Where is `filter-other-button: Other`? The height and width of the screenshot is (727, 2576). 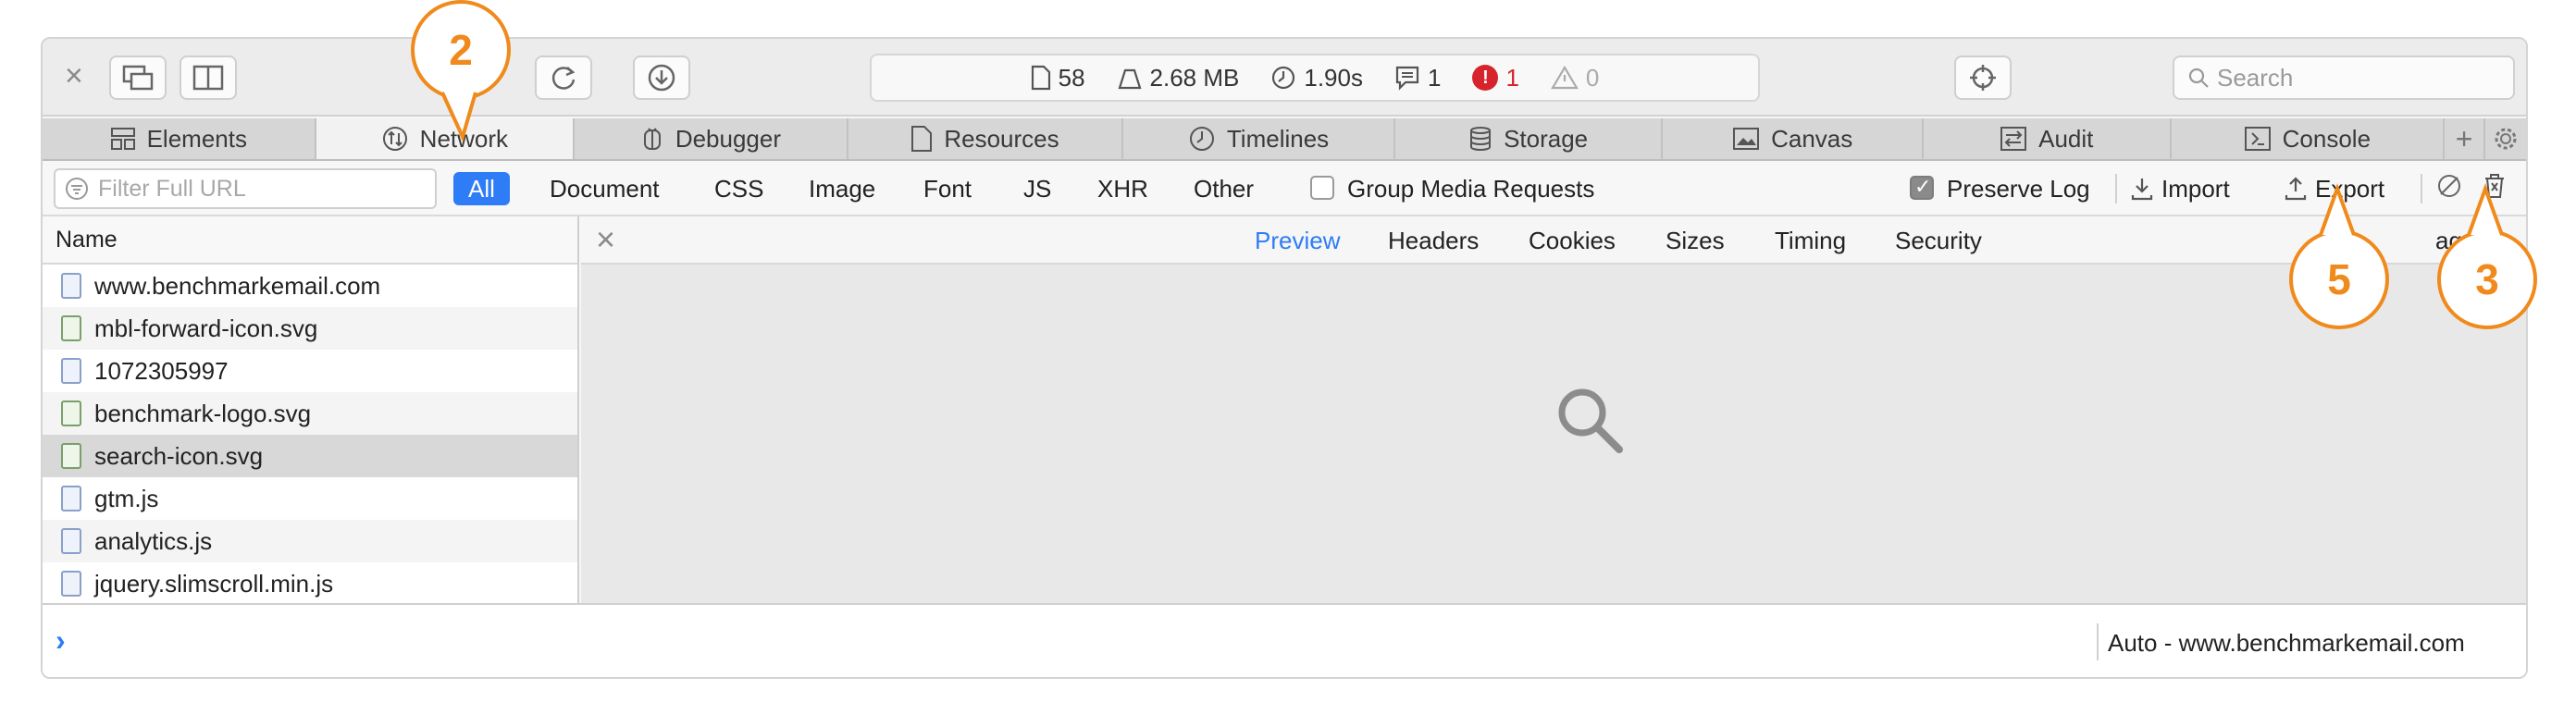
filter-other-button: Other is located at coordinates (1224, 188).